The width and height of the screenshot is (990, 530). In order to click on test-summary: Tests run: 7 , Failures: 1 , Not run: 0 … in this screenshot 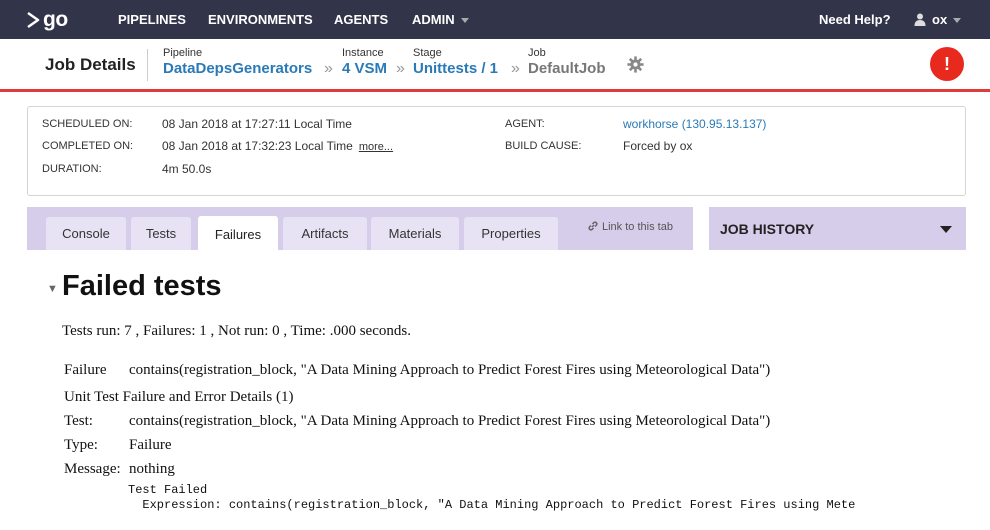, I will do `click(236, 331)`.